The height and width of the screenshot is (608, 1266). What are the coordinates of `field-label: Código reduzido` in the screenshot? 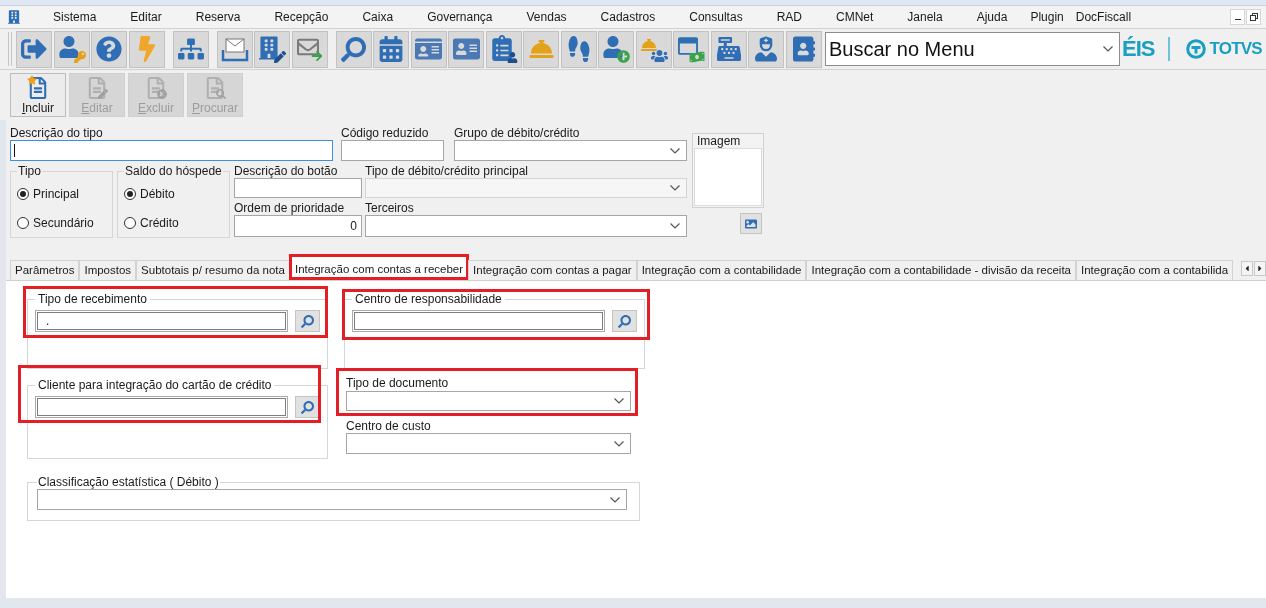 It's located at (385, 133).